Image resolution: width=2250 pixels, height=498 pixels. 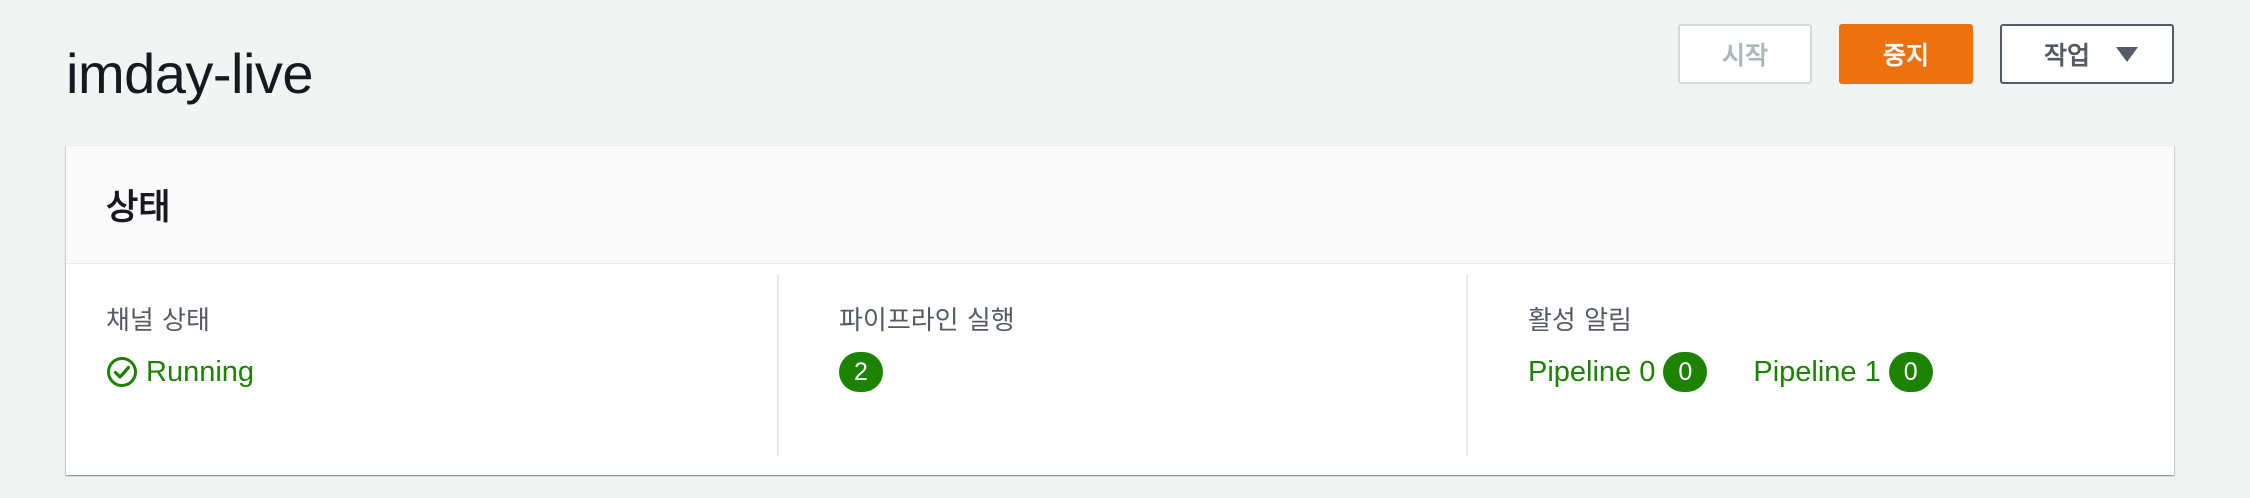 I want to click on pipelines-running-column: 파이프라인 실행 2, so click(x=1121, y=365).